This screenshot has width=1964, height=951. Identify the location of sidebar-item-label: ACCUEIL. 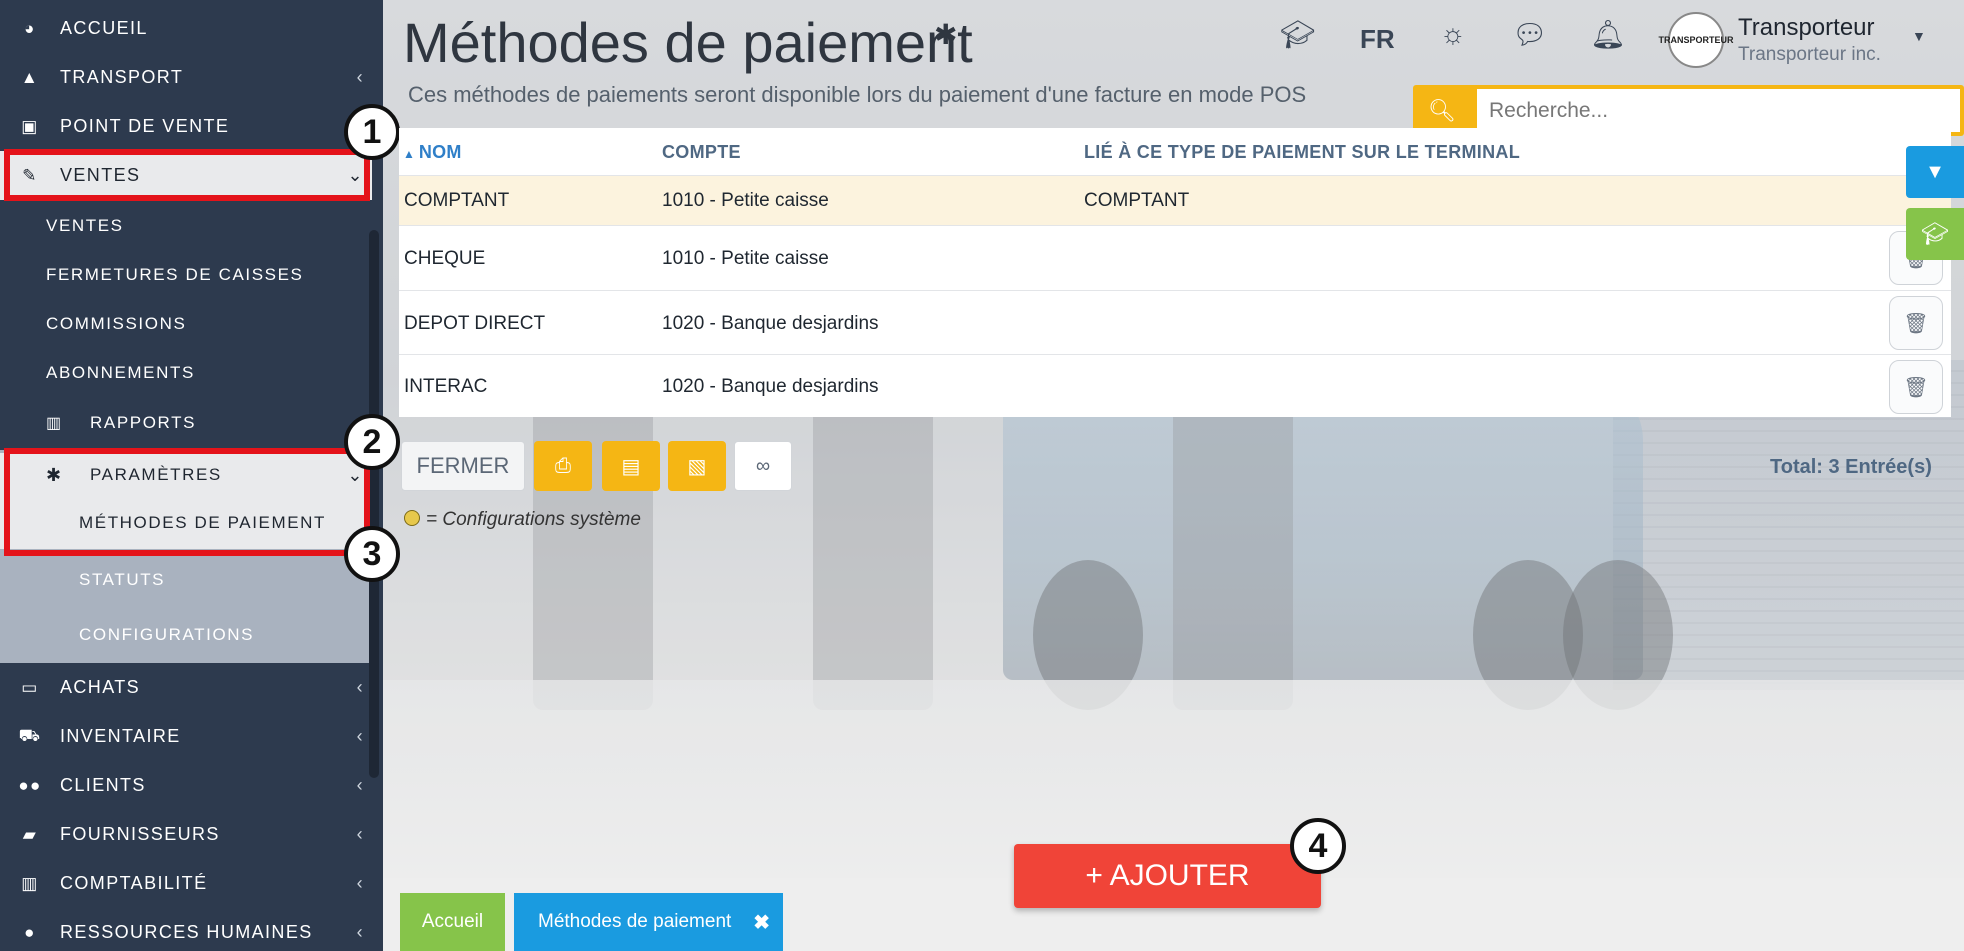
(104, 28).